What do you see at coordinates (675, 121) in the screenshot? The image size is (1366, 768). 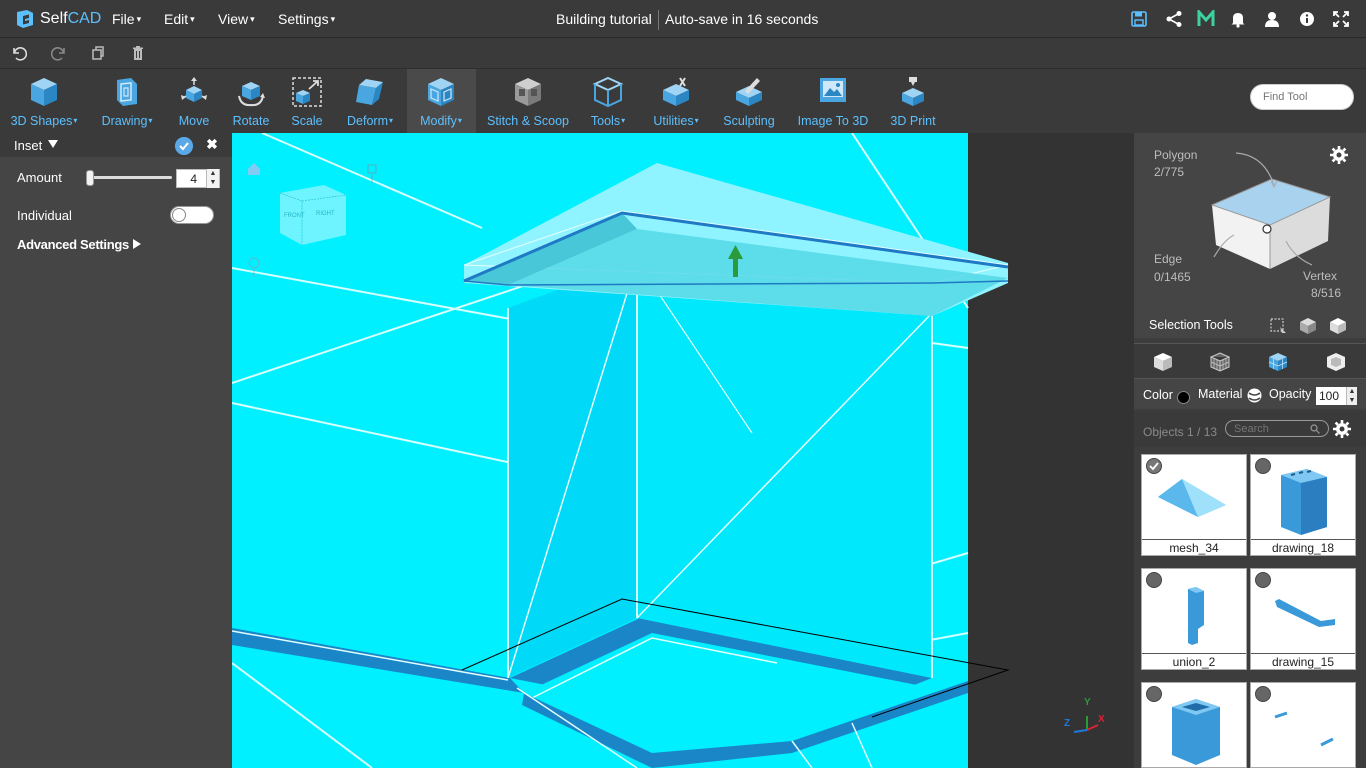 I see `tool-utilities-label: Utilities` at bounding box center [675, 121].